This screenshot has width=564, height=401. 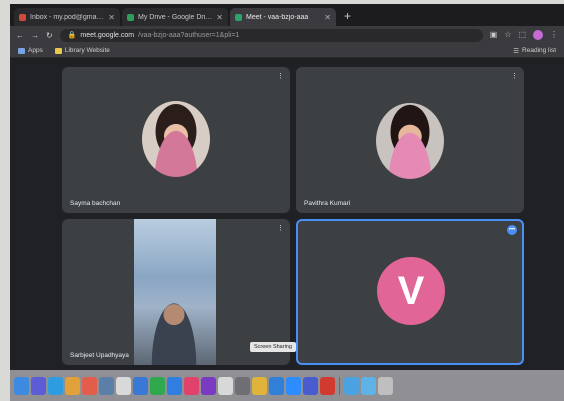 I want to click on camera-indicator-icon: ▣, so click(x=494, y=35).